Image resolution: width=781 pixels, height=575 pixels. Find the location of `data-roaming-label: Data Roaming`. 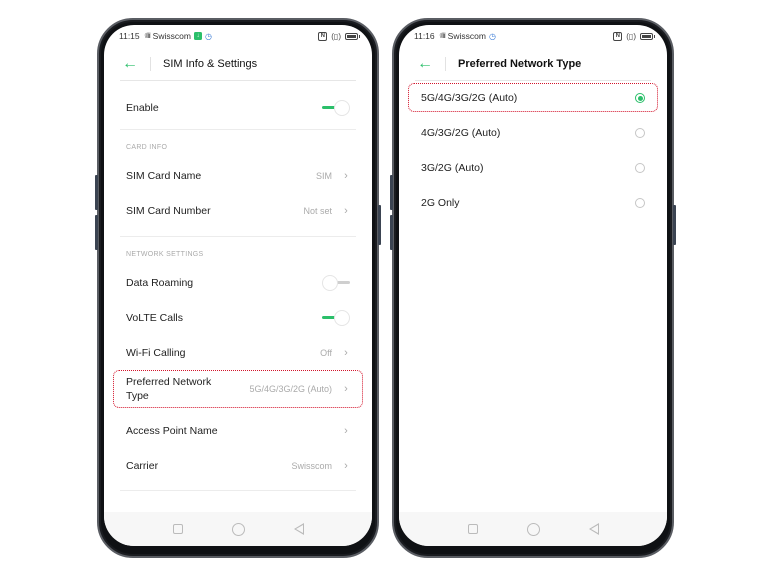

data-roaming-label: Data Roaming is located at coordinates (160, 283).